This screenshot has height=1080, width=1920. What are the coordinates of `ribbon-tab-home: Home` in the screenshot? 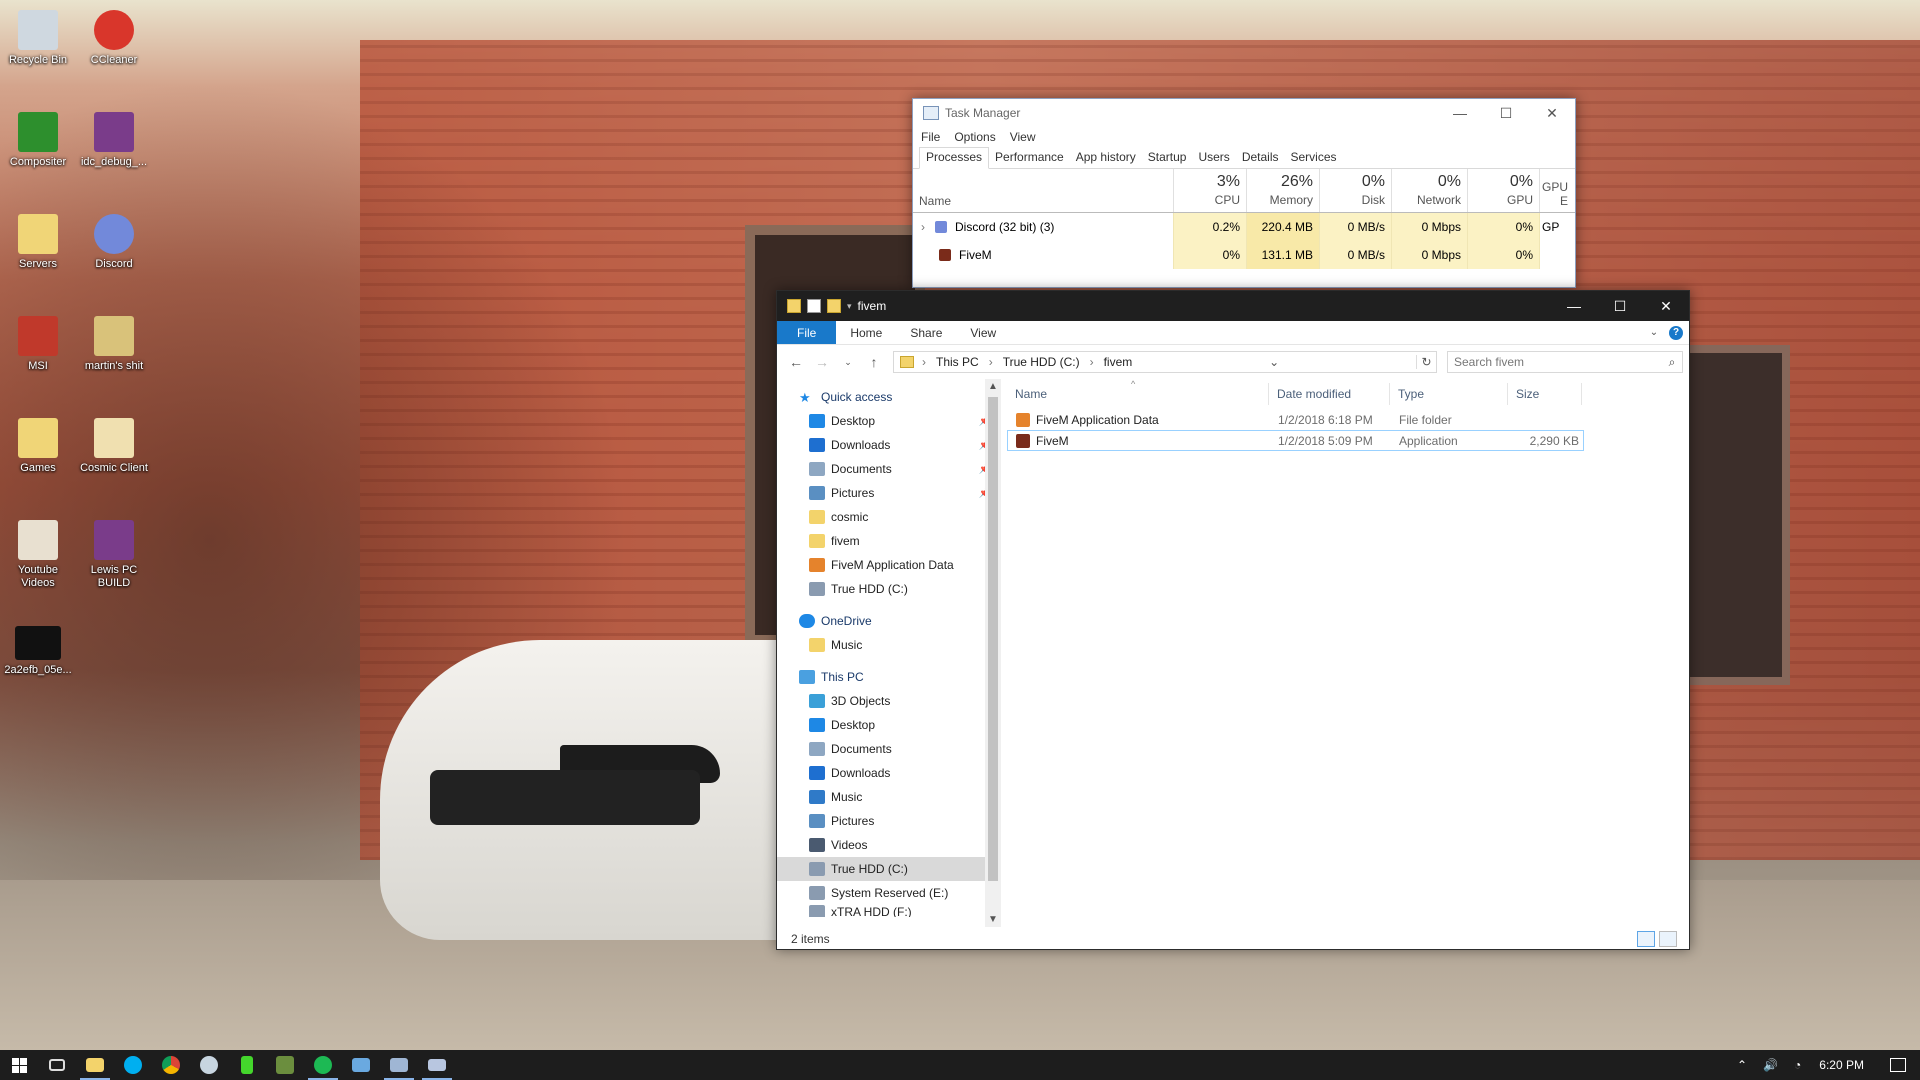 It's located at (866, 332).